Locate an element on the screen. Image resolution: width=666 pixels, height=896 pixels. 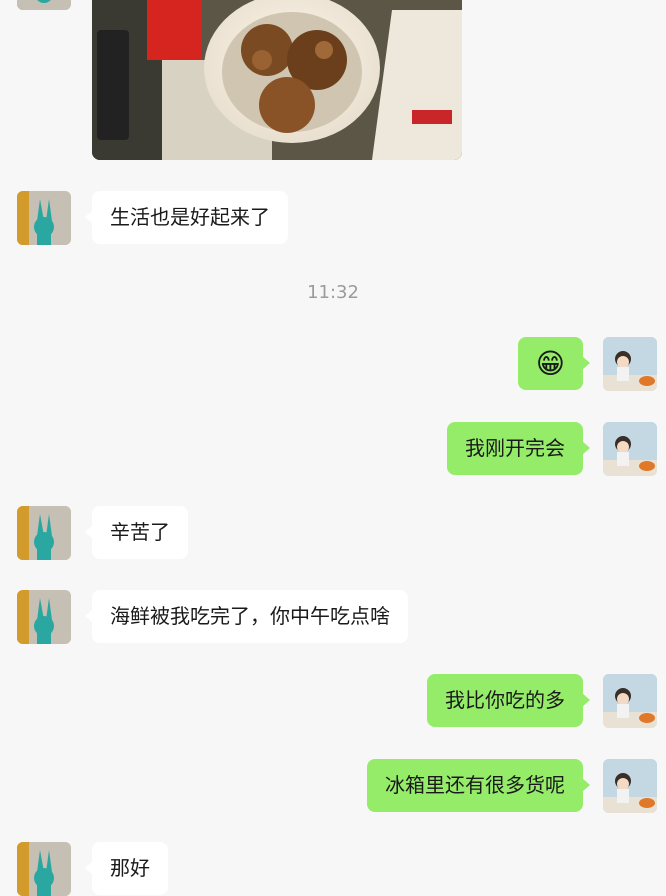
grinning-face-emoji-icon: 😁 is located at coordinates (550, 363).